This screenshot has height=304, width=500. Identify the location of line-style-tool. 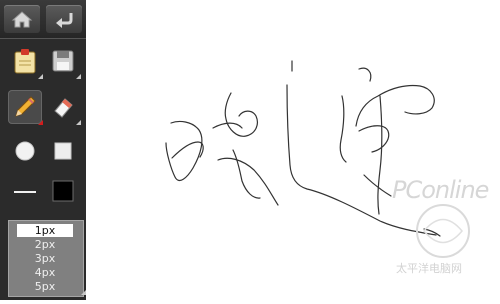
(25, 191).